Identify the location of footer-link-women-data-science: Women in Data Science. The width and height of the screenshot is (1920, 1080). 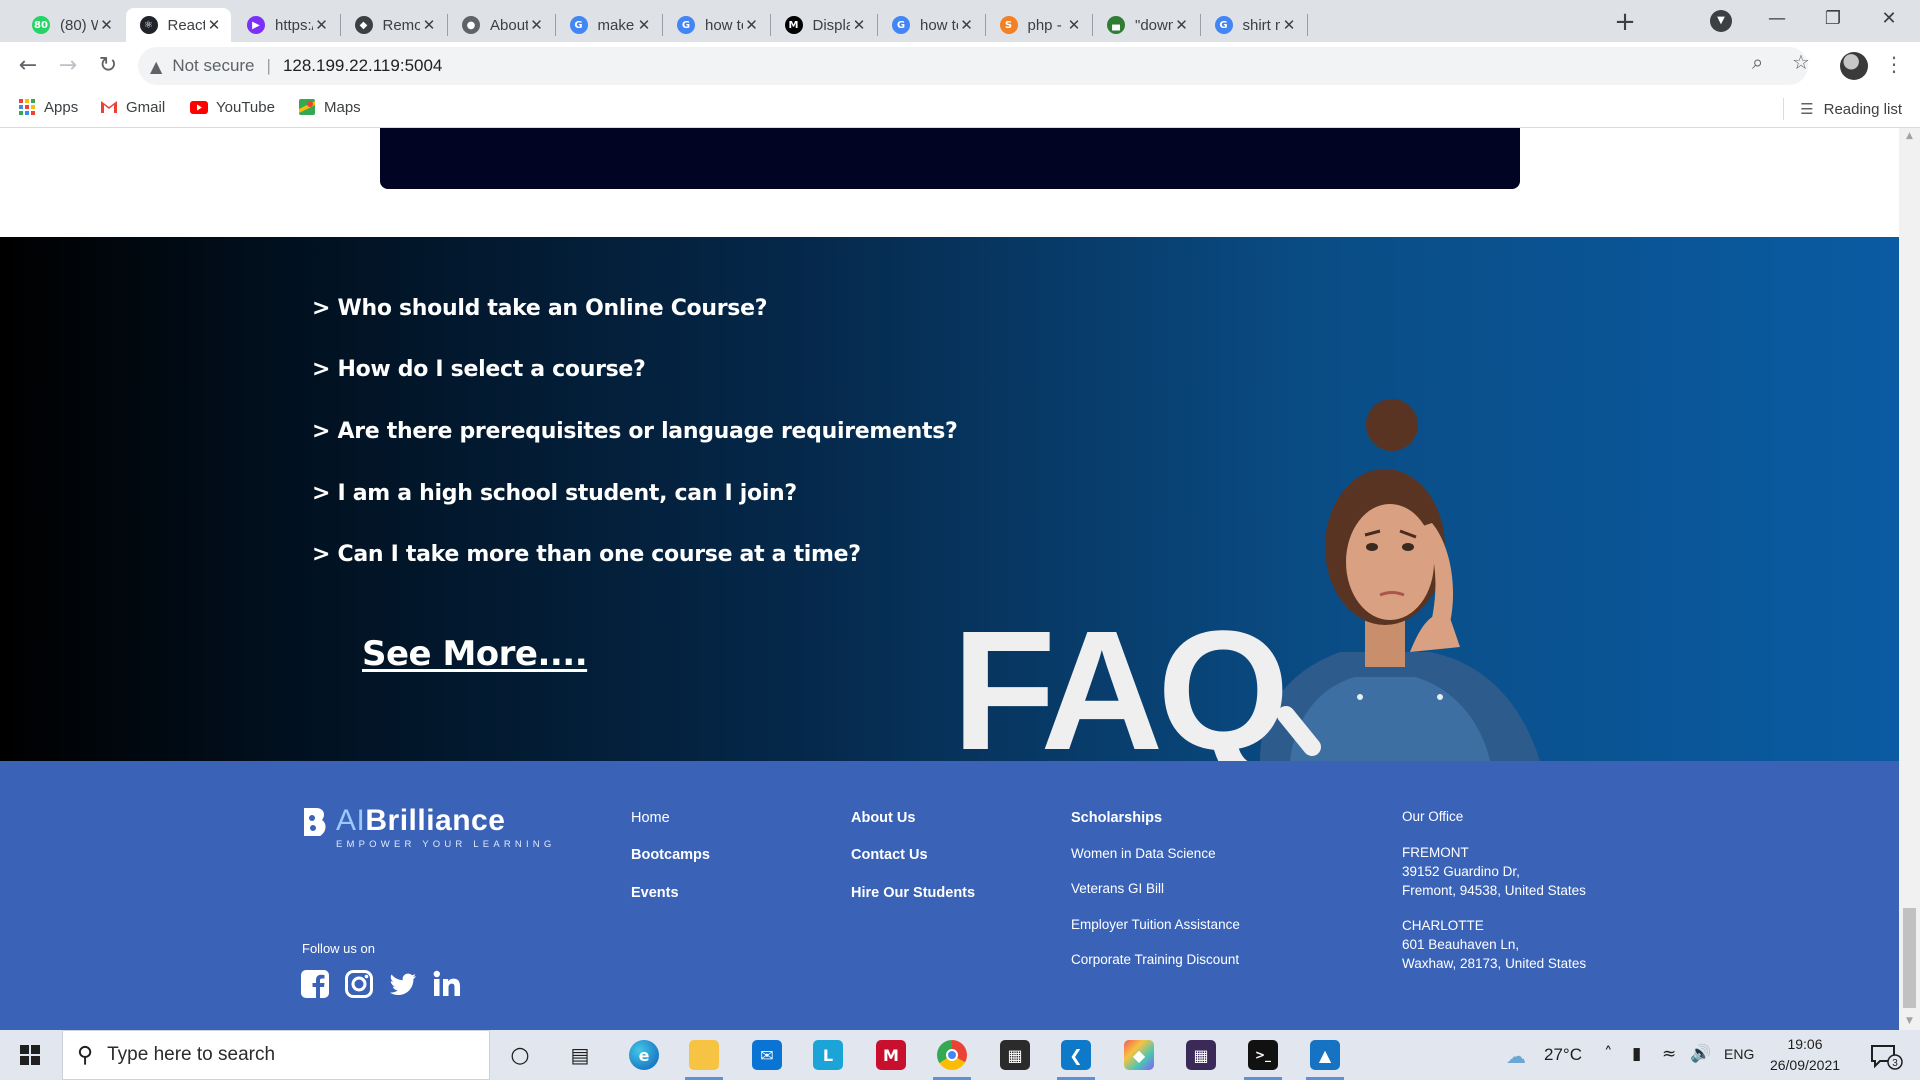
(1143, 853).